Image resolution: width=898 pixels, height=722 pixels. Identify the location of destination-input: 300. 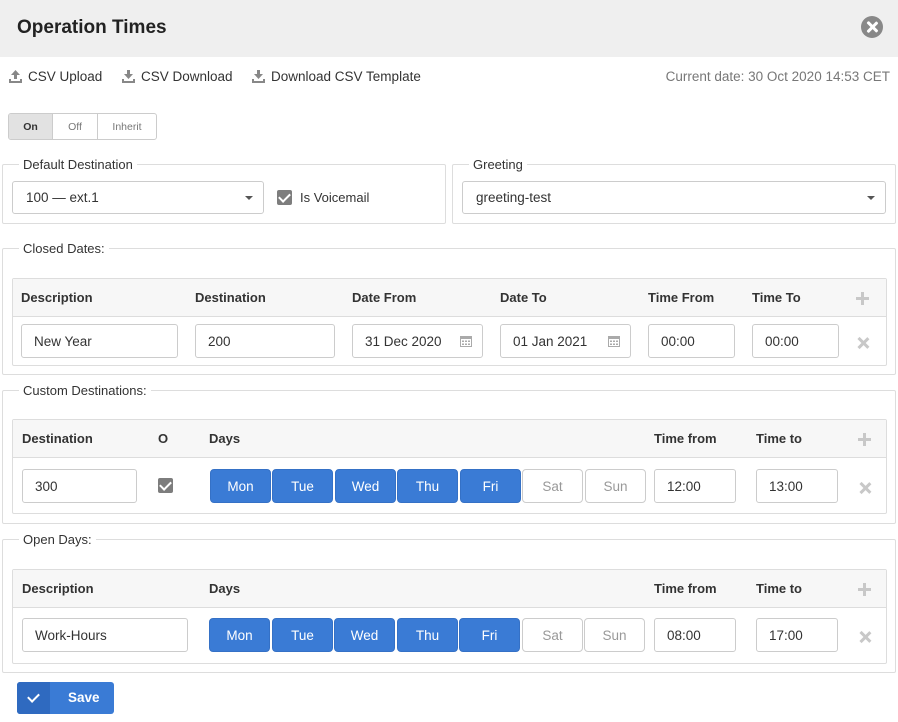
(79, 486).